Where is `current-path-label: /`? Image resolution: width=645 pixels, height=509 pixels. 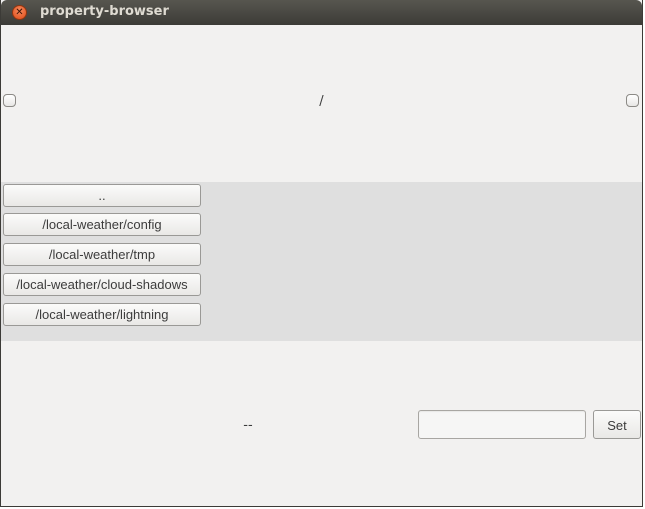
current-path-label: / is located at coordinates (321, 101).